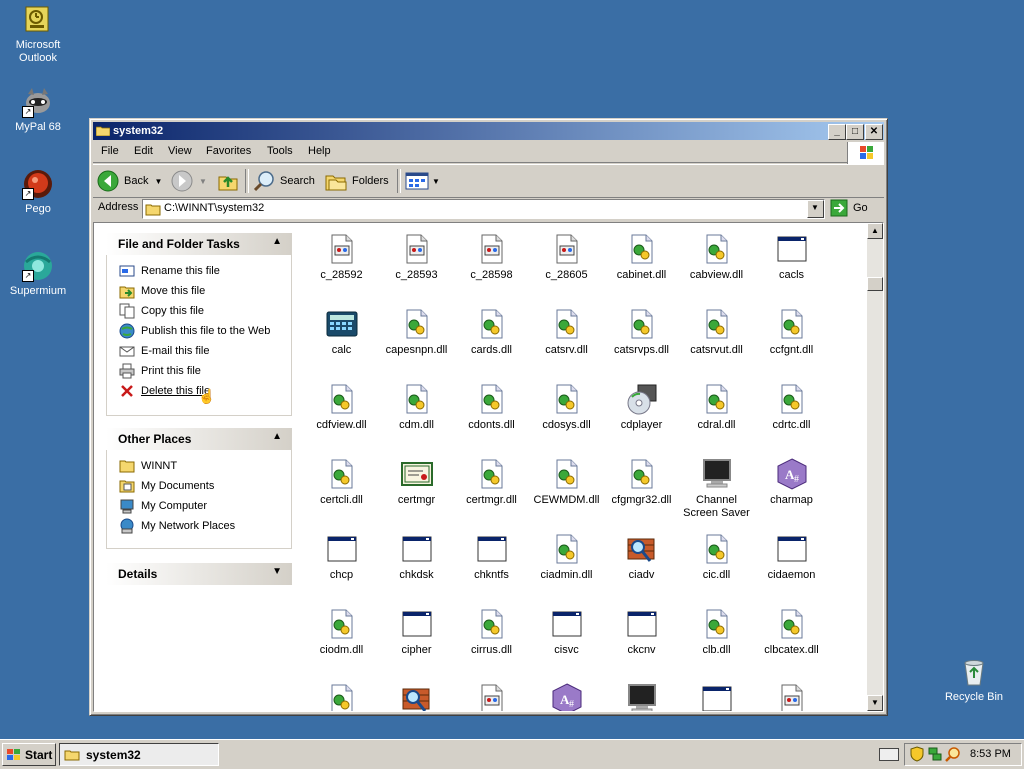 The height and width of the screenshot is (769, 1024). Describe the element at coordinates (791, 332) in the screenshot. I see `file-item: ccfgnt.dll` at that location.